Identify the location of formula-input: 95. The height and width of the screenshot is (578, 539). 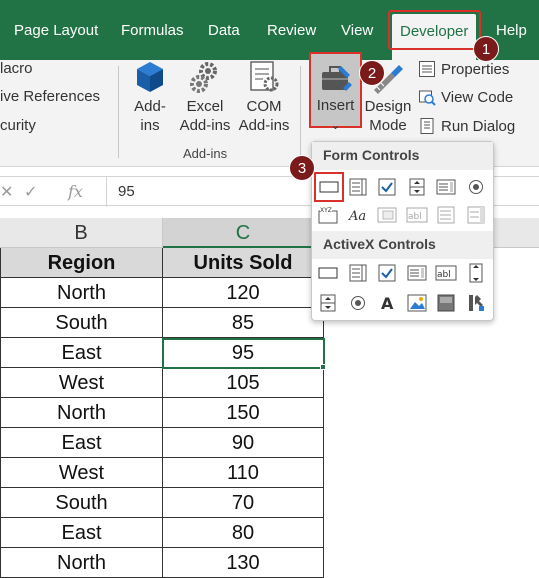
(126, 191).